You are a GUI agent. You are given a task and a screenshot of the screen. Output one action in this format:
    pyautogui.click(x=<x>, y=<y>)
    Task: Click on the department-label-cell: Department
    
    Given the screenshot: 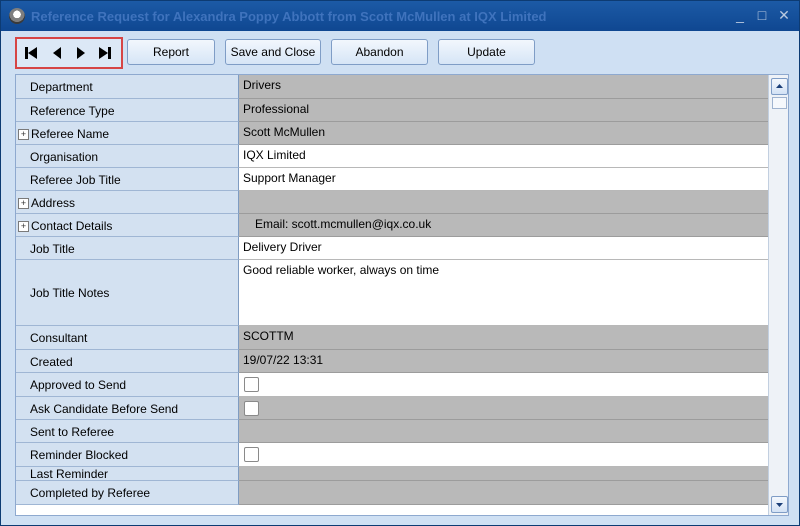 What is the action you would take?
    pyautogui.click(x=127, y=87)
    